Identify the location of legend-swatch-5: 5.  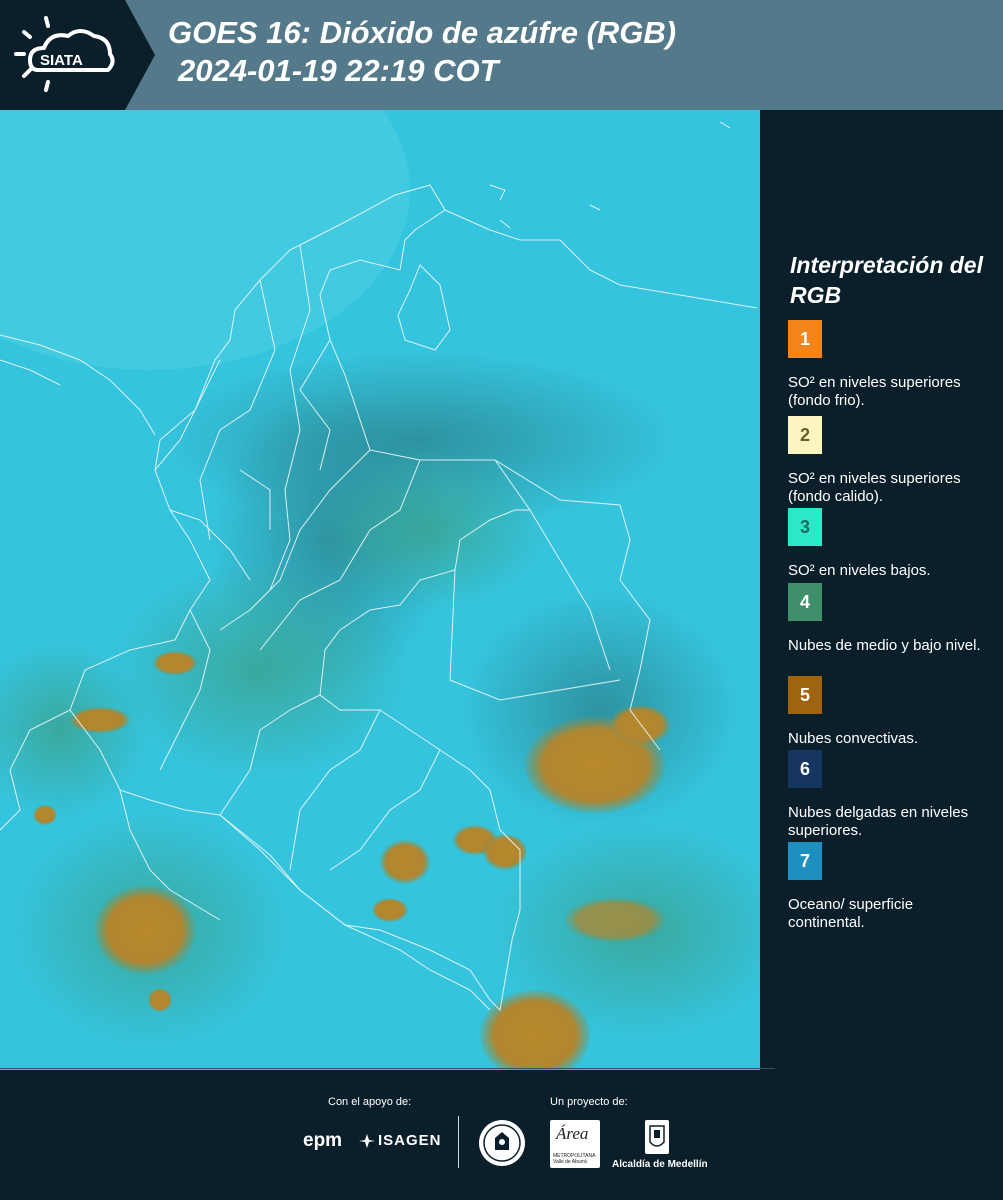
(805, 695).